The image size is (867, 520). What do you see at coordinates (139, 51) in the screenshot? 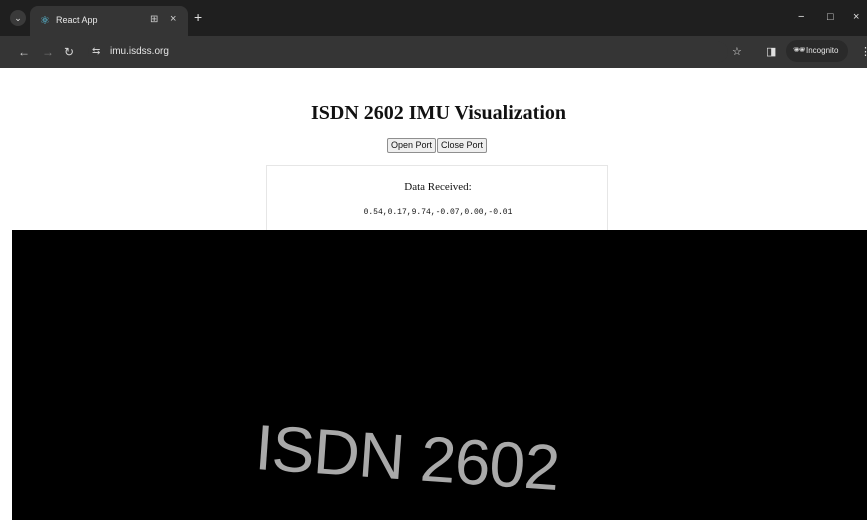
I see `address-bar-url: imu.isdss.org` at bounding box center [139, 51].